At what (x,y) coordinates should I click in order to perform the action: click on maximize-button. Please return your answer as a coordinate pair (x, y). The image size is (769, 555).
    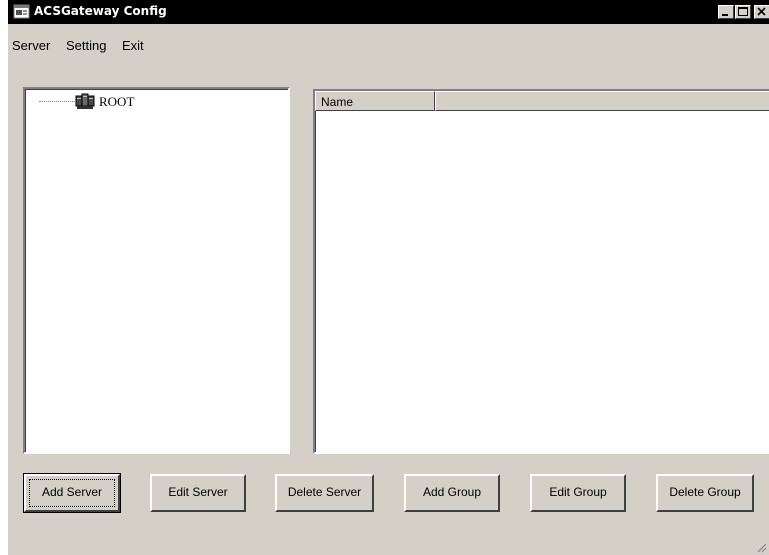
    Looking at the image, I should click on (743, 12).